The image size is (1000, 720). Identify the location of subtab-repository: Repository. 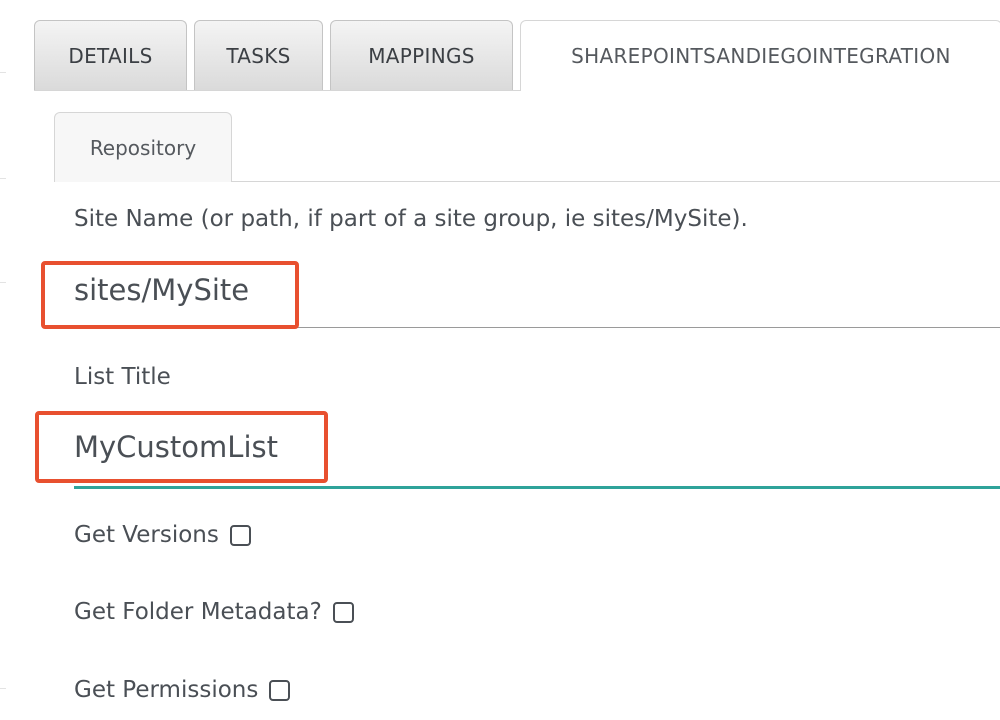
(143, 147).